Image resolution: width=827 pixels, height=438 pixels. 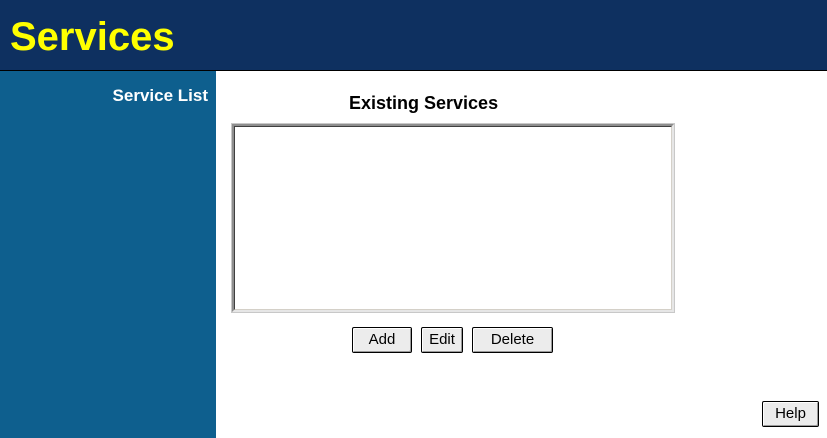 I want to click on sidebar-item-service-list: Service List, so click(x=160, y=96).